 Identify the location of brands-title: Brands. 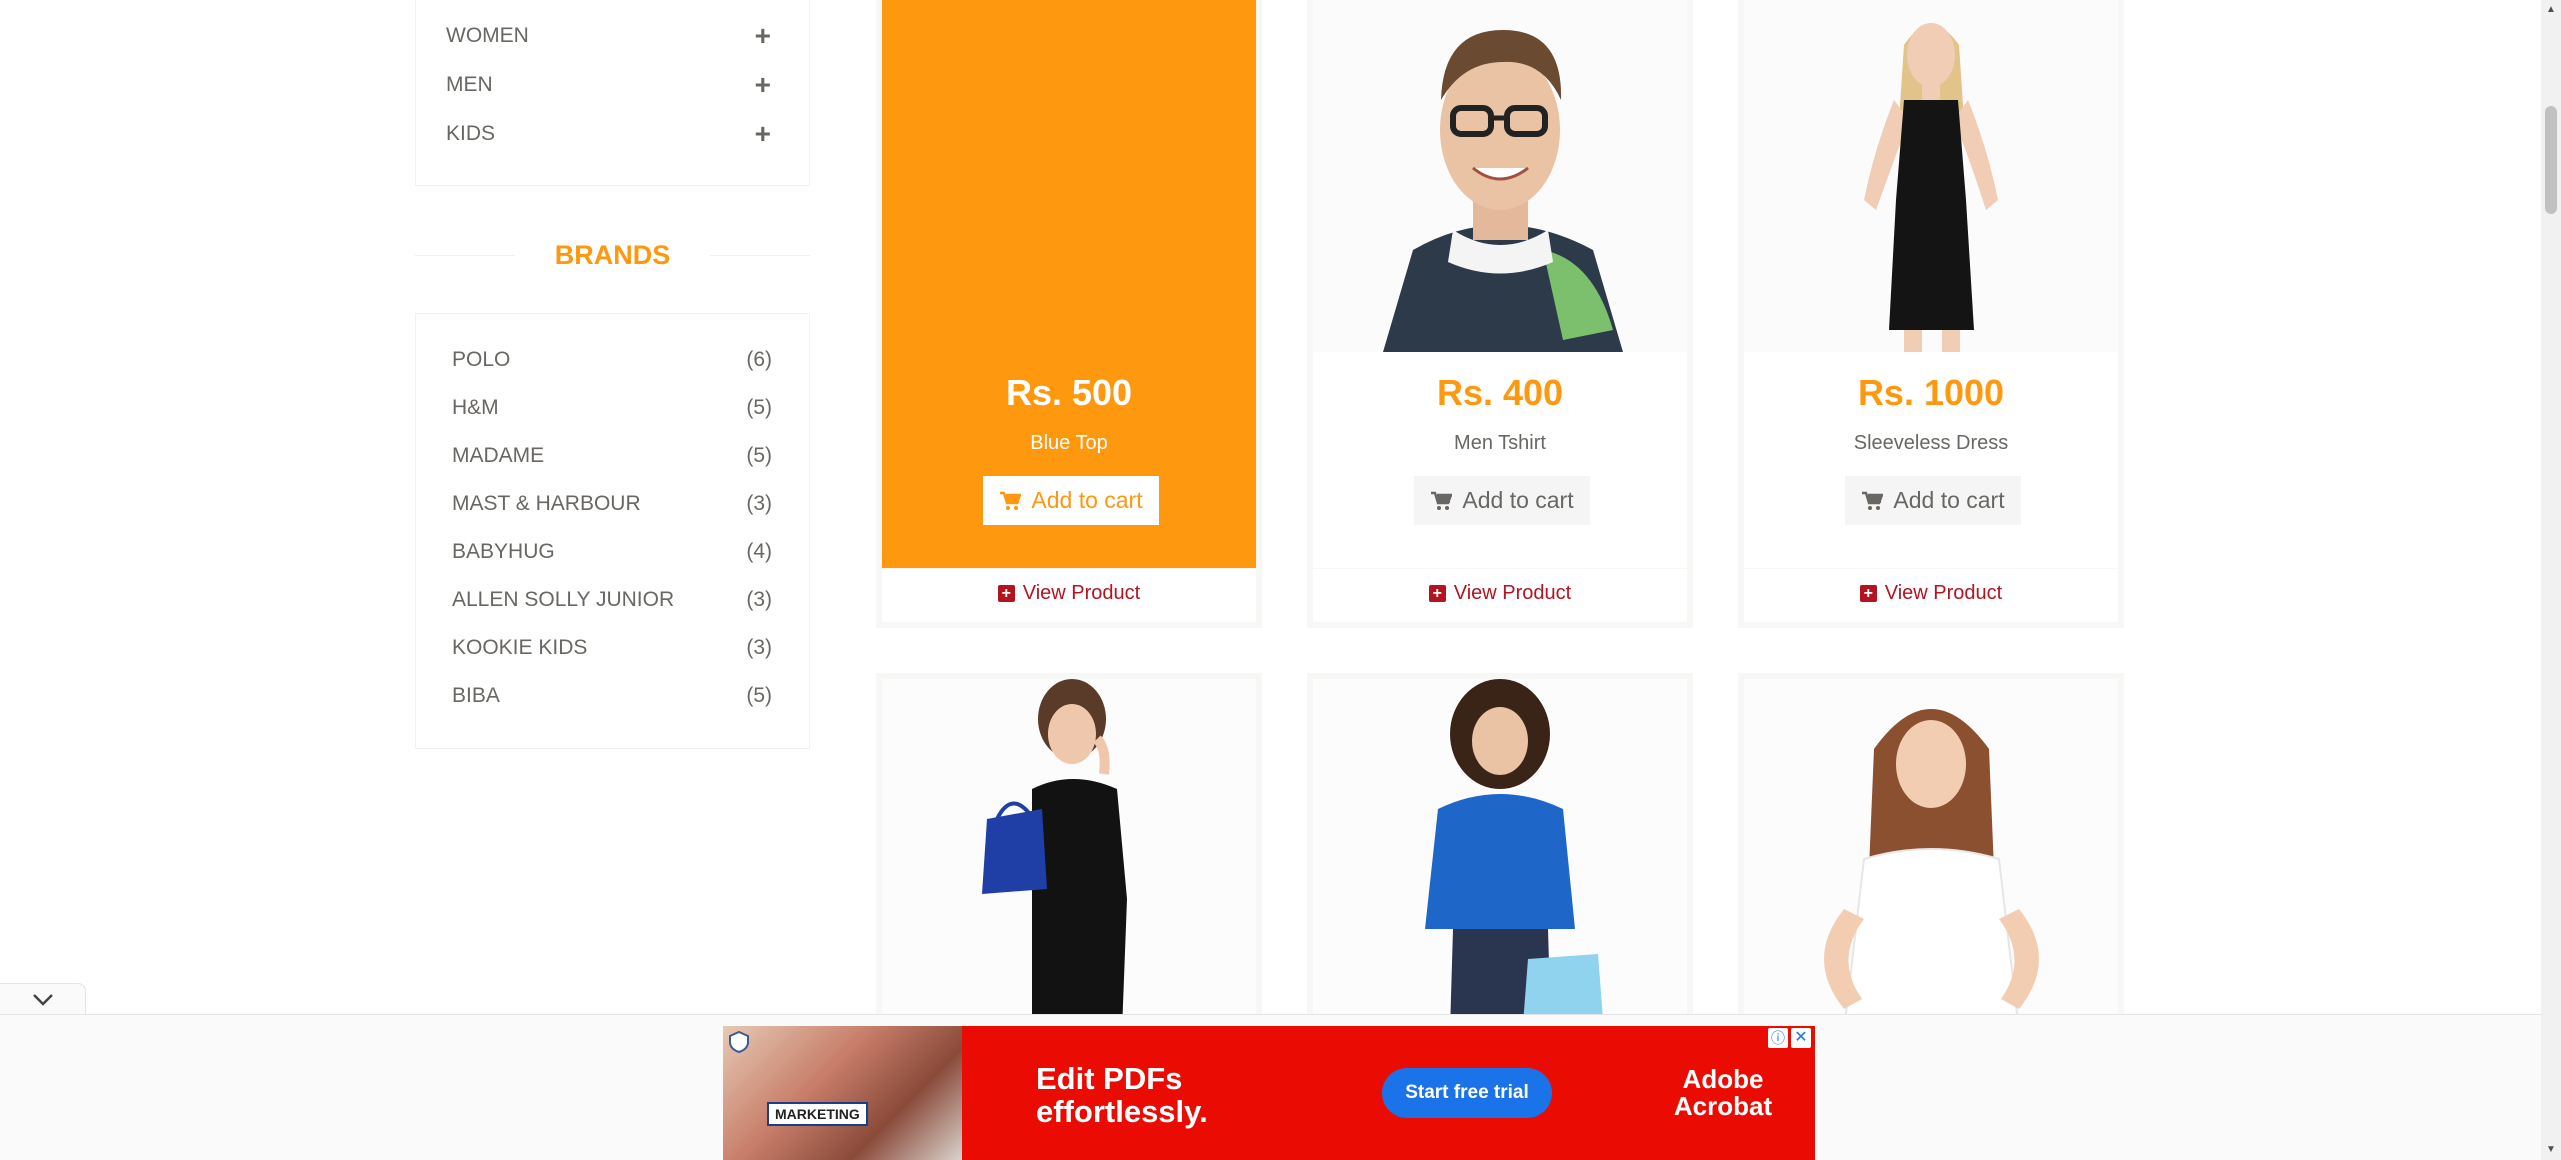
(612, 254).